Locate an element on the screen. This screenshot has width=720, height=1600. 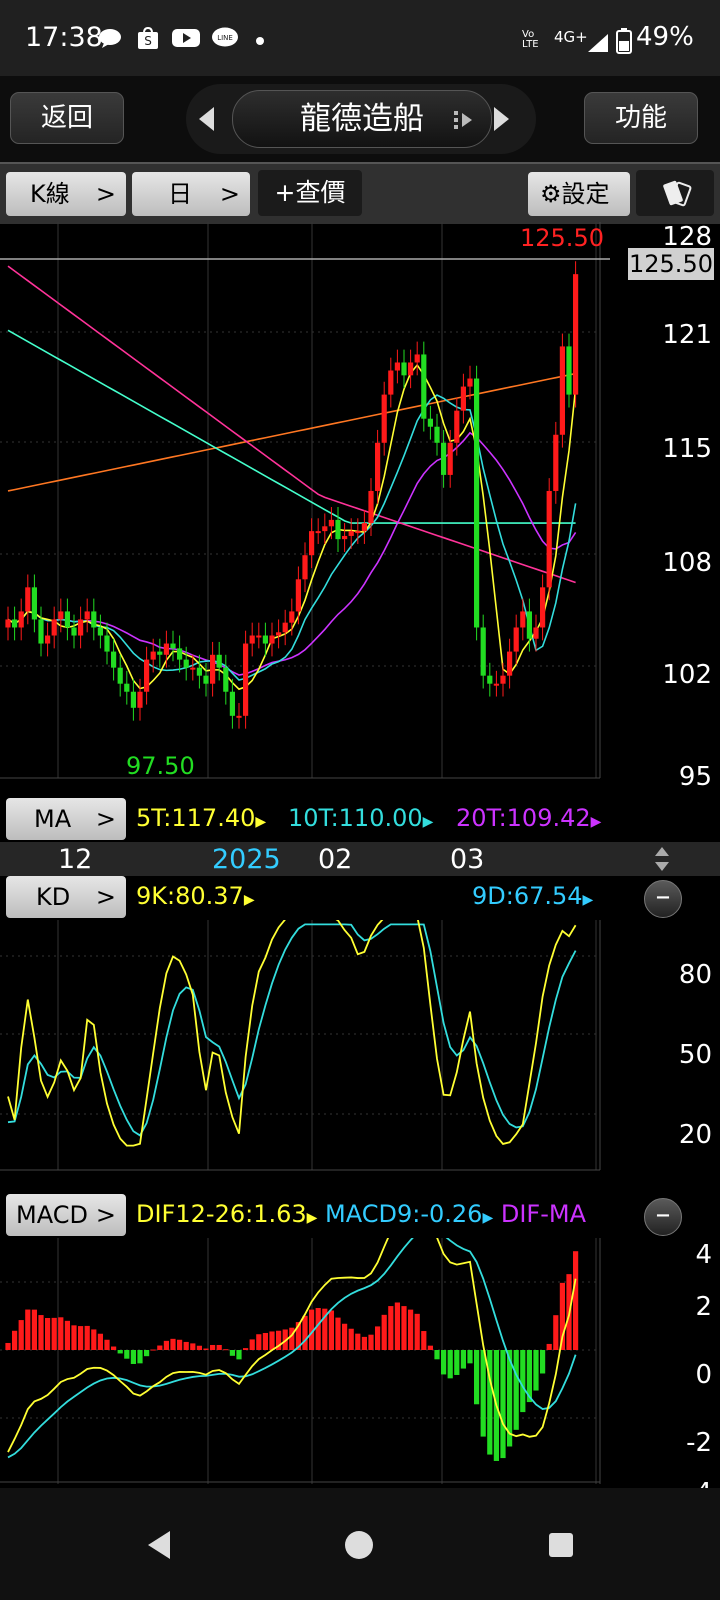
prev-stock-icon is located at coordinates (207, 119).